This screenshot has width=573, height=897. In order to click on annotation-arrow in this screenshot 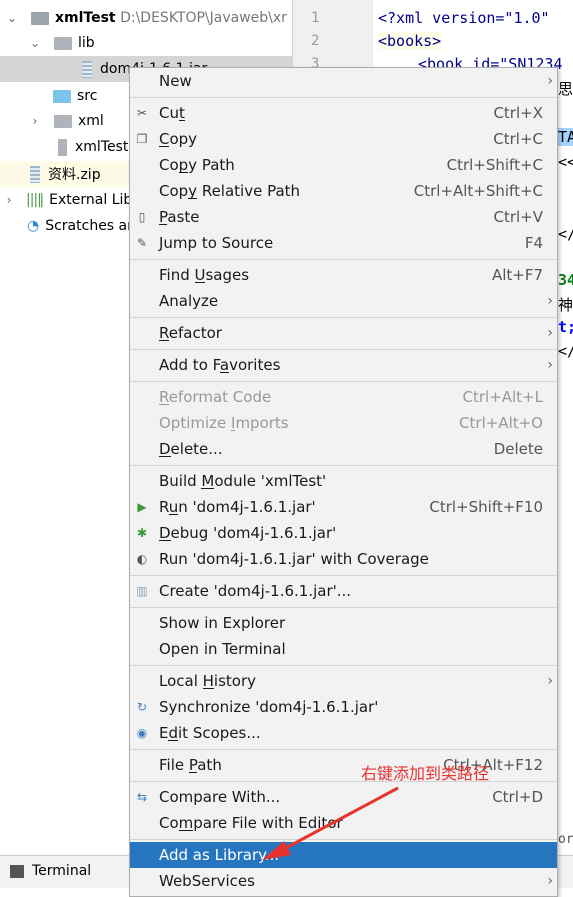, I will do `click(330, 823)`.